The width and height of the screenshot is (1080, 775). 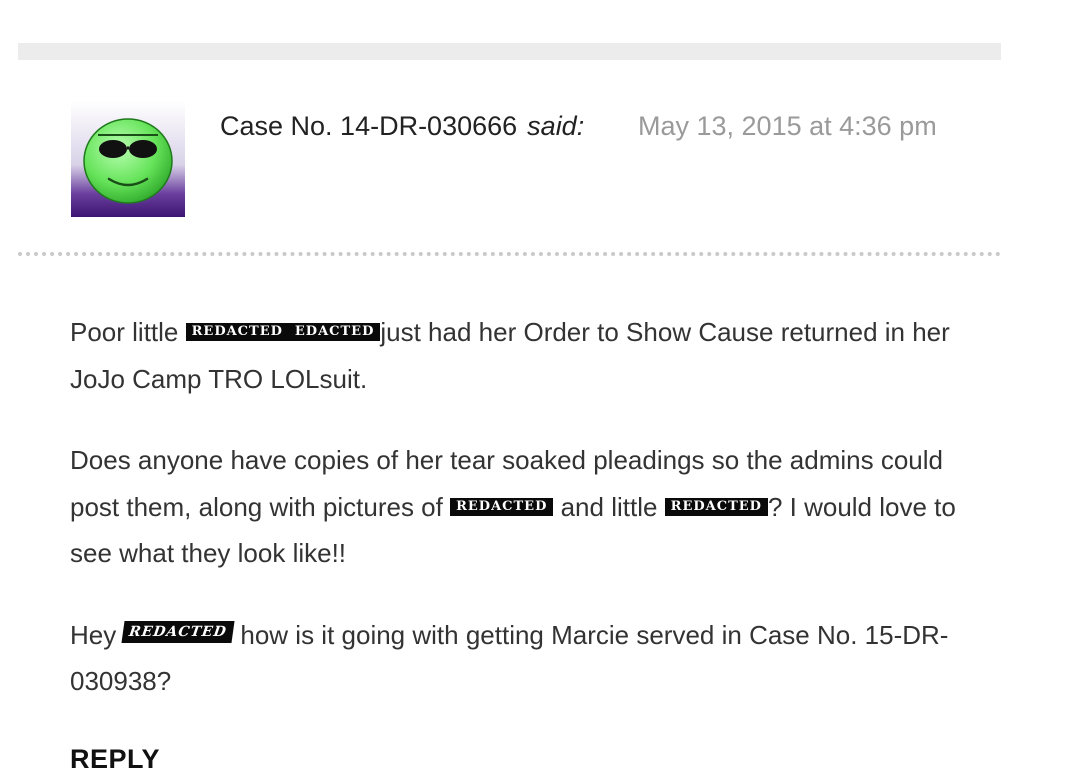 I want to click on reply-link: REPLY, so click(x=115, y=759).